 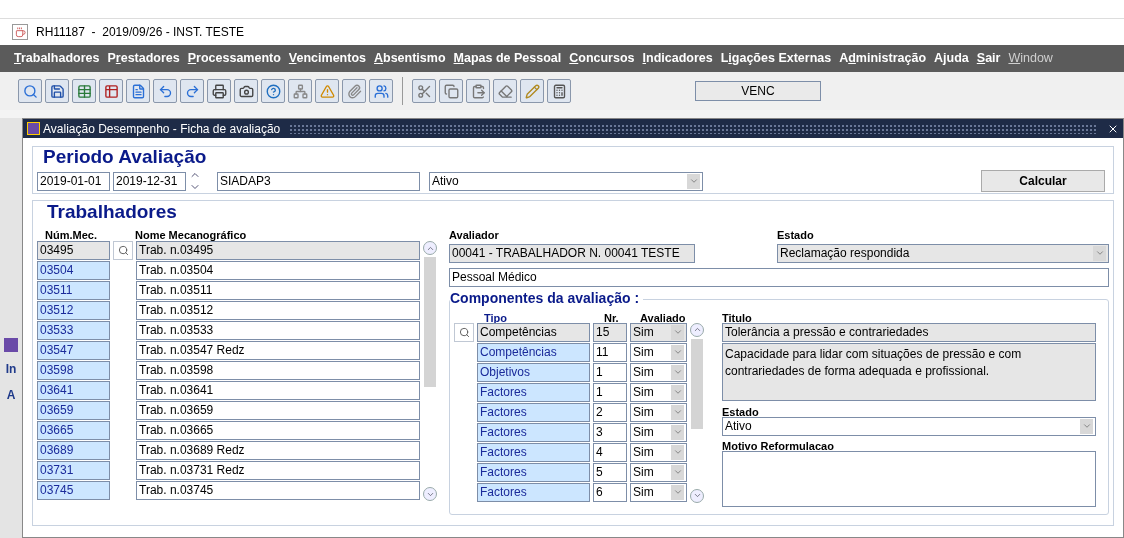 I want to click on section-heading: Componentes da avaliação :, so click(x=547, y=297).